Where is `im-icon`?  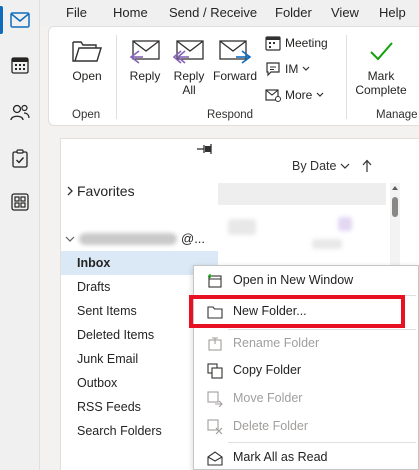 im-icon is located at coordinates (273, 69).